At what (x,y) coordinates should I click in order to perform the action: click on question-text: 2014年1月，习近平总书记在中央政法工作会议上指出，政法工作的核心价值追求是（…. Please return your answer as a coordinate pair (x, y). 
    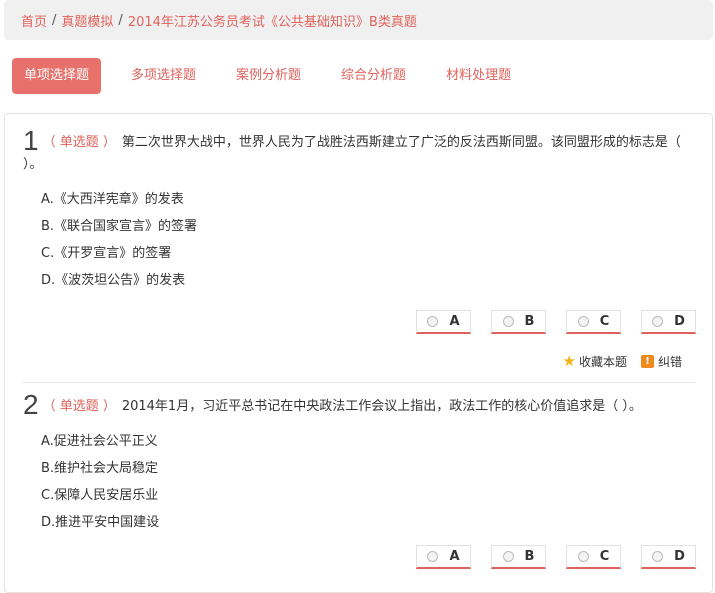
    Looking at the image, I should click on (381, 406).